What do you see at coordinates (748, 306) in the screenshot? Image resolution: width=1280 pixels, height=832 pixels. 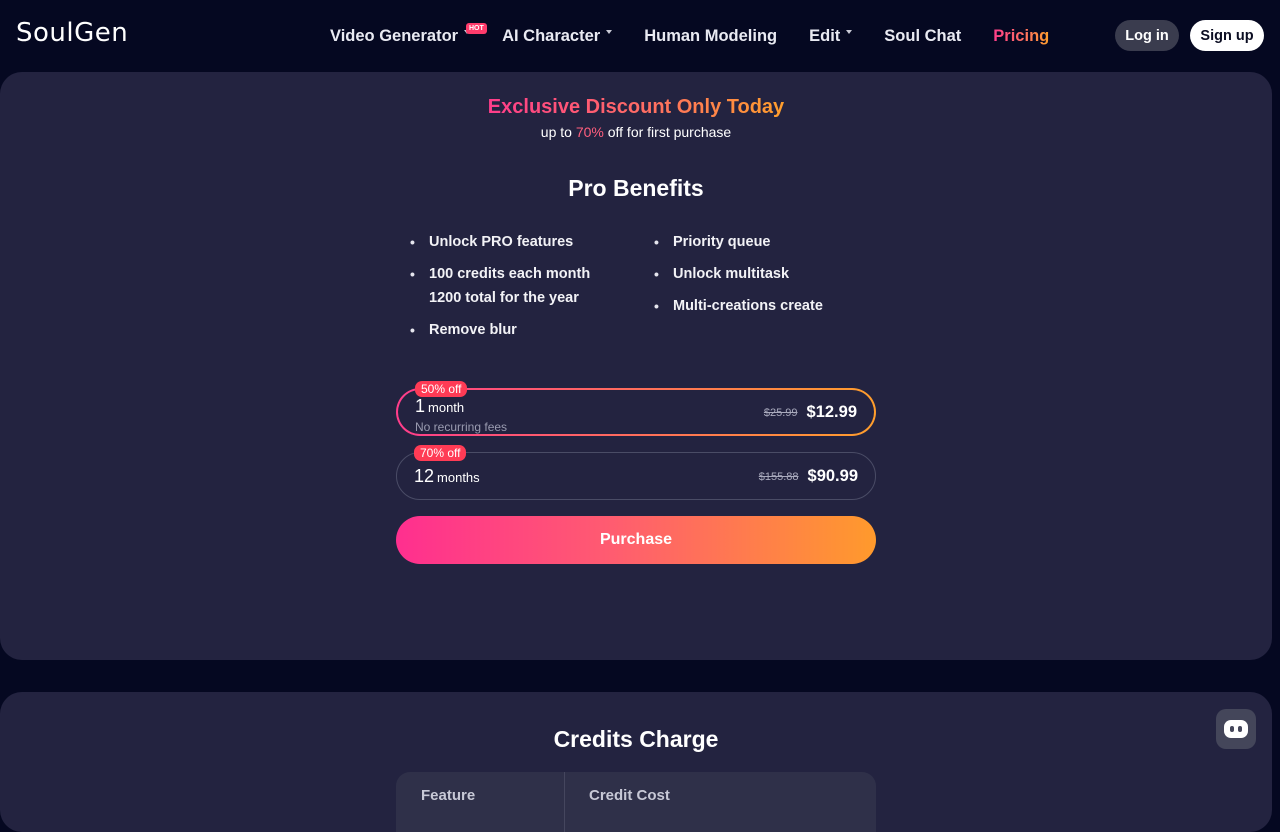 I see `benefit-text: Multi-creations create` at bounding box center [748, 306].